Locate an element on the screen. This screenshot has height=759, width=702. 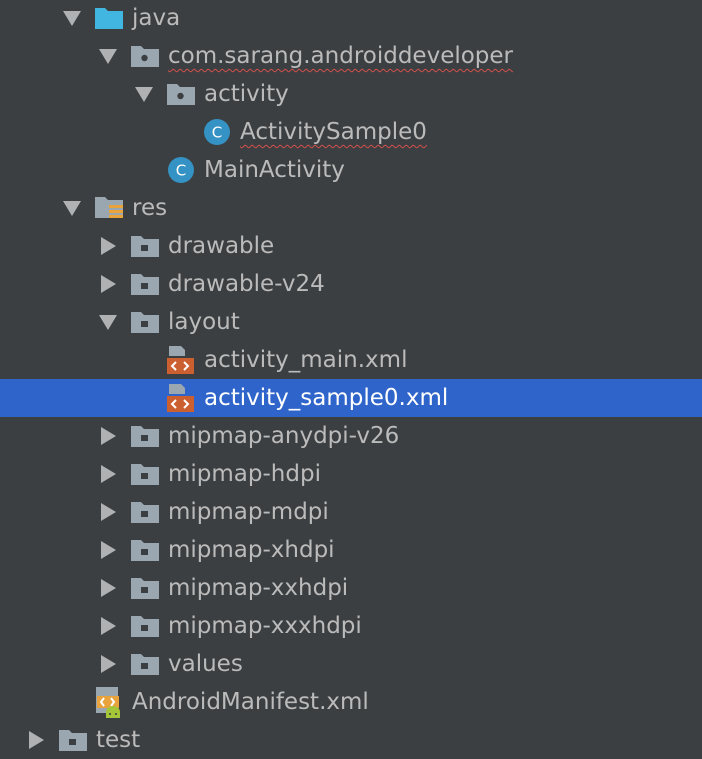
tree-item-values: values is located at coordinates (351, 664).